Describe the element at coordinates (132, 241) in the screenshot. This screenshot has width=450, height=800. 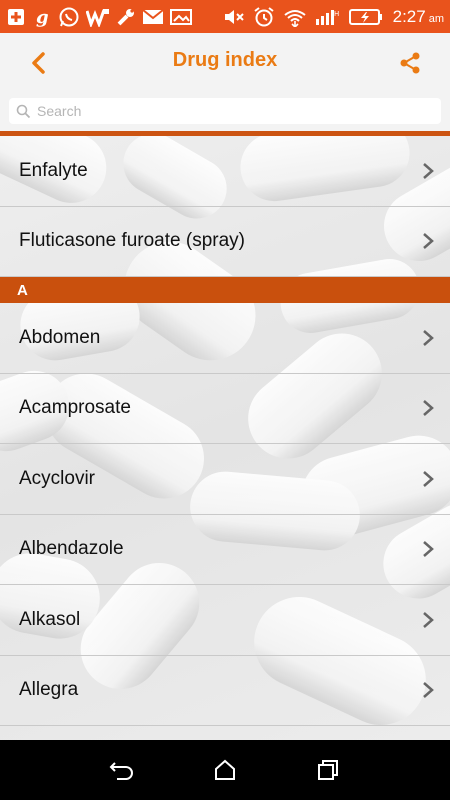
I see `list-item-label: Fluticasone furoate (spray)` at that location.